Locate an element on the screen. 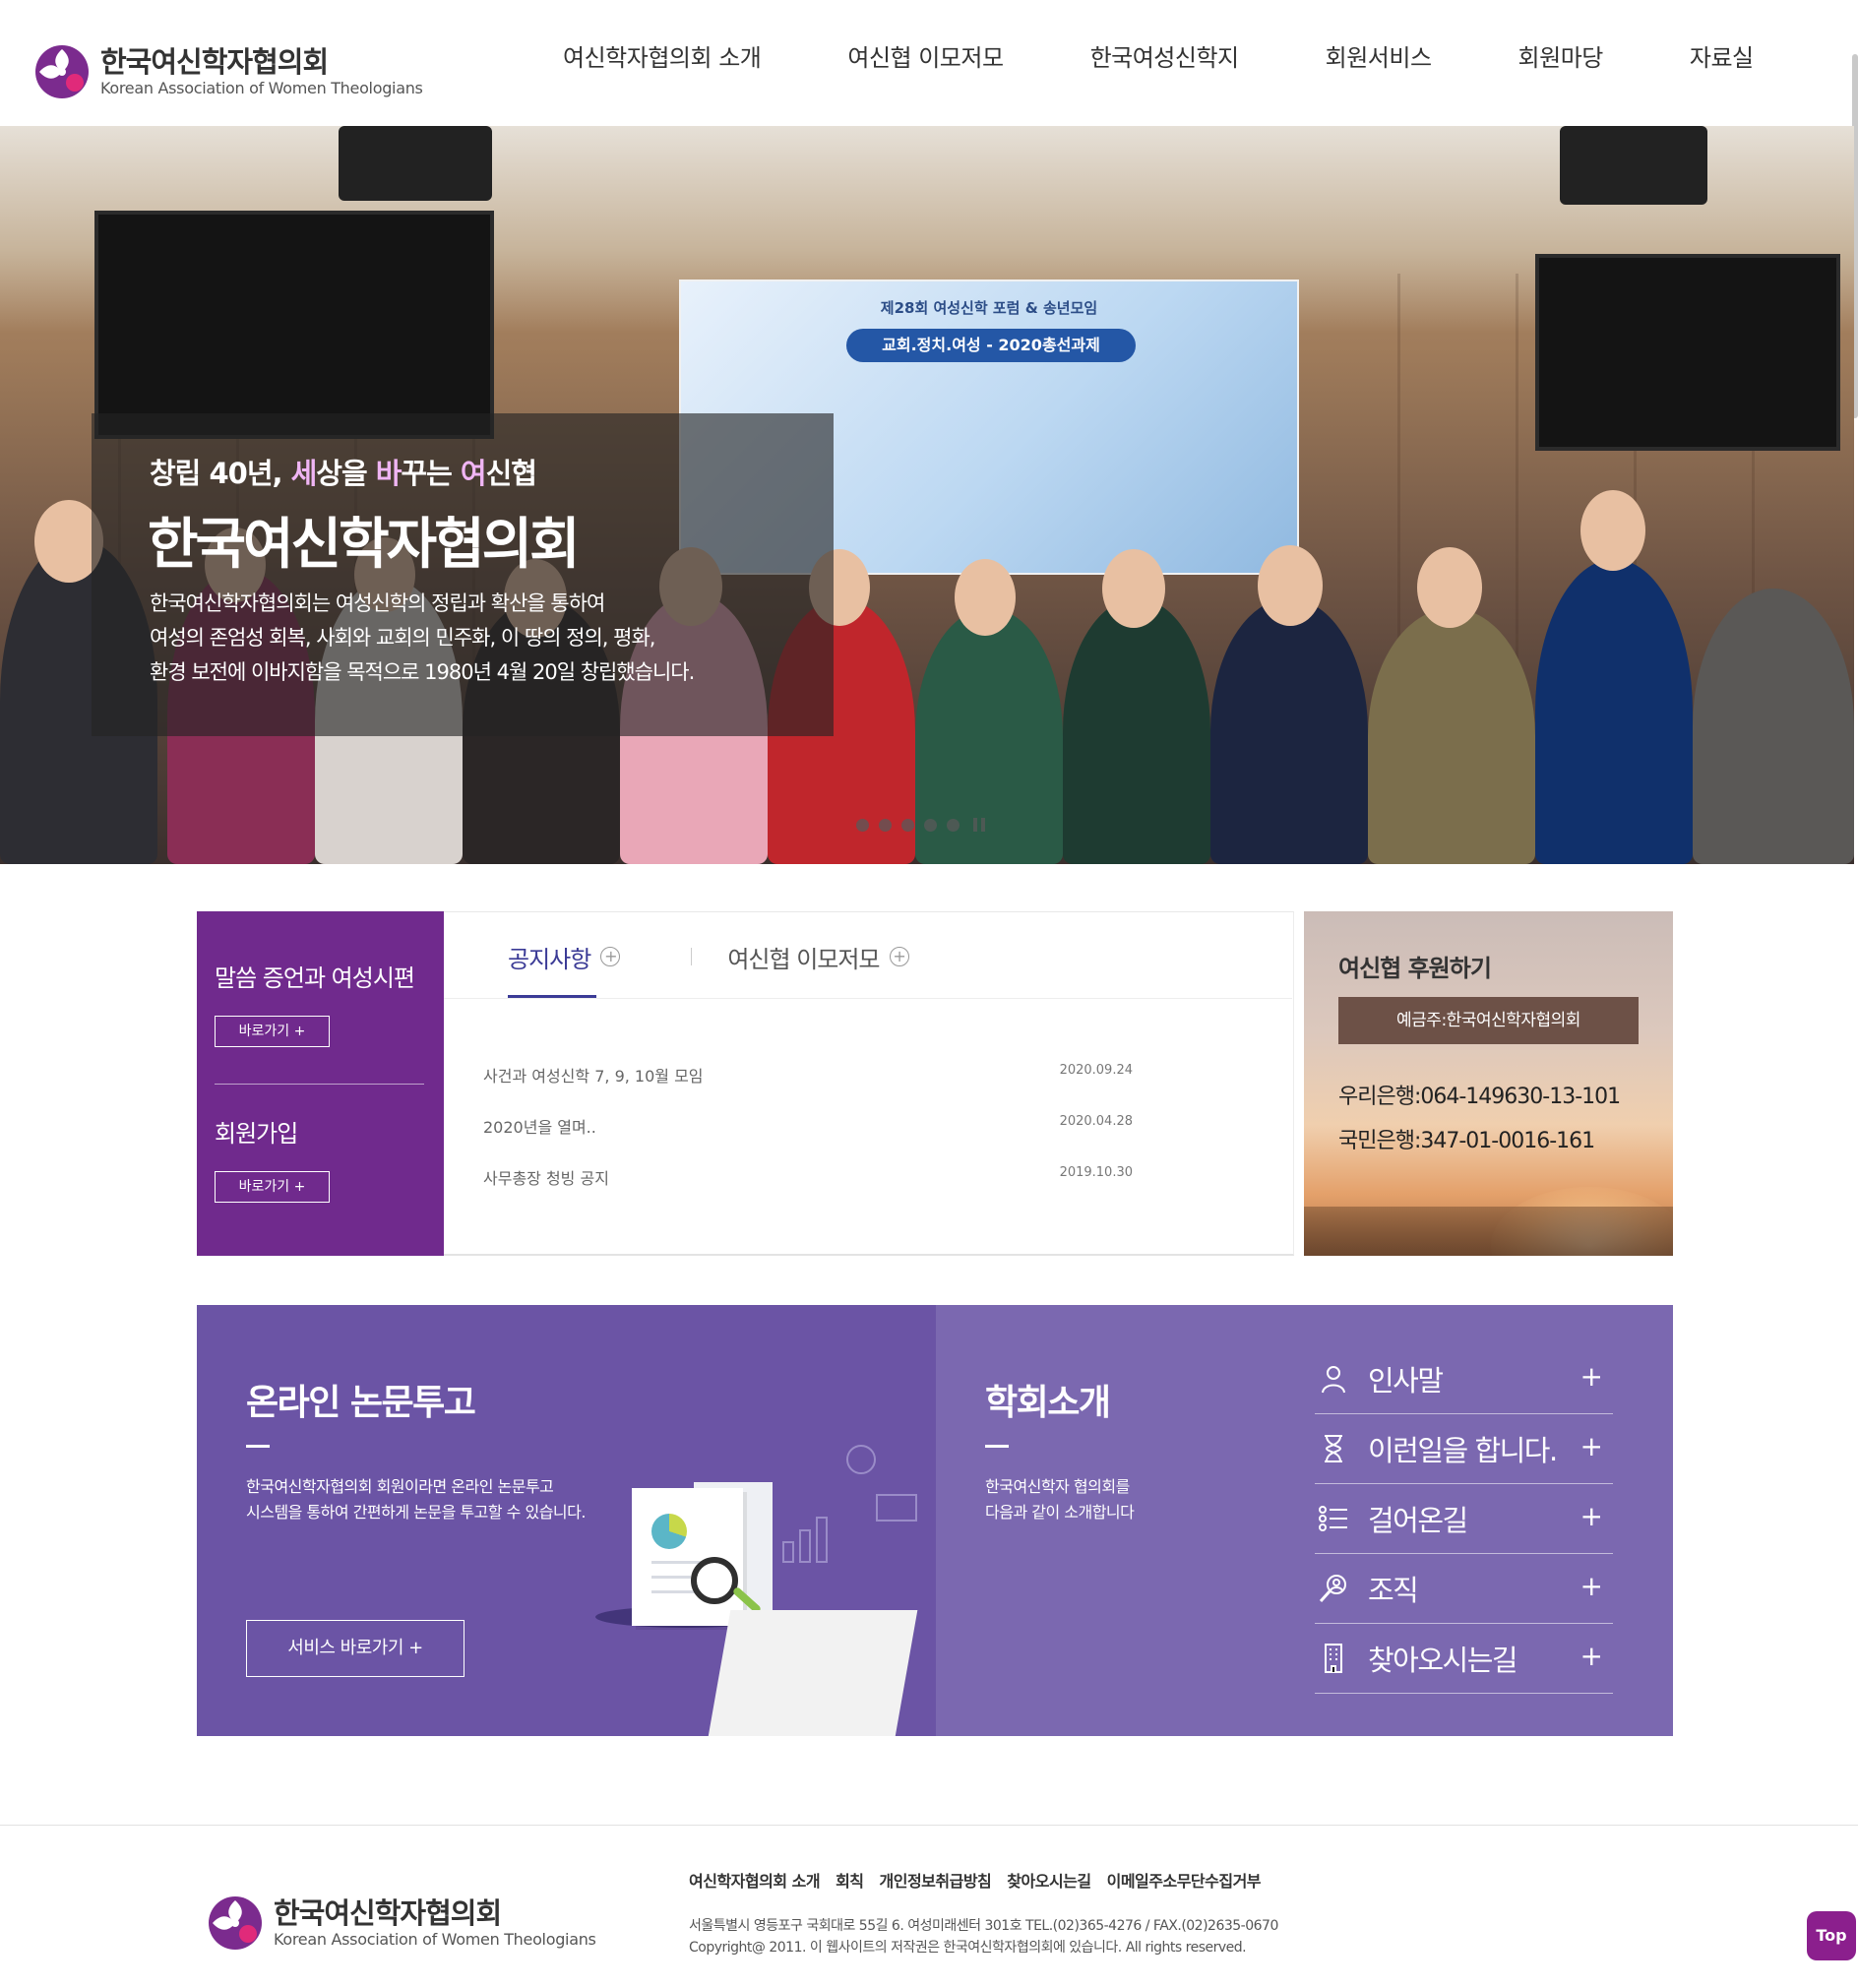  footer-link-about: 여신학자협의회 소개 is located at coordinates (755, 1880).